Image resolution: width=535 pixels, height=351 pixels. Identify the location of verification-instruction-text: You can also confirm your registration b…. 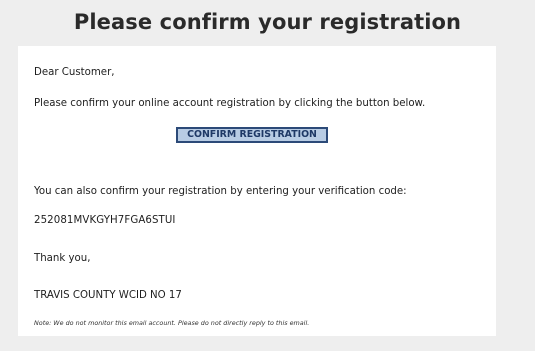
(220, 191).